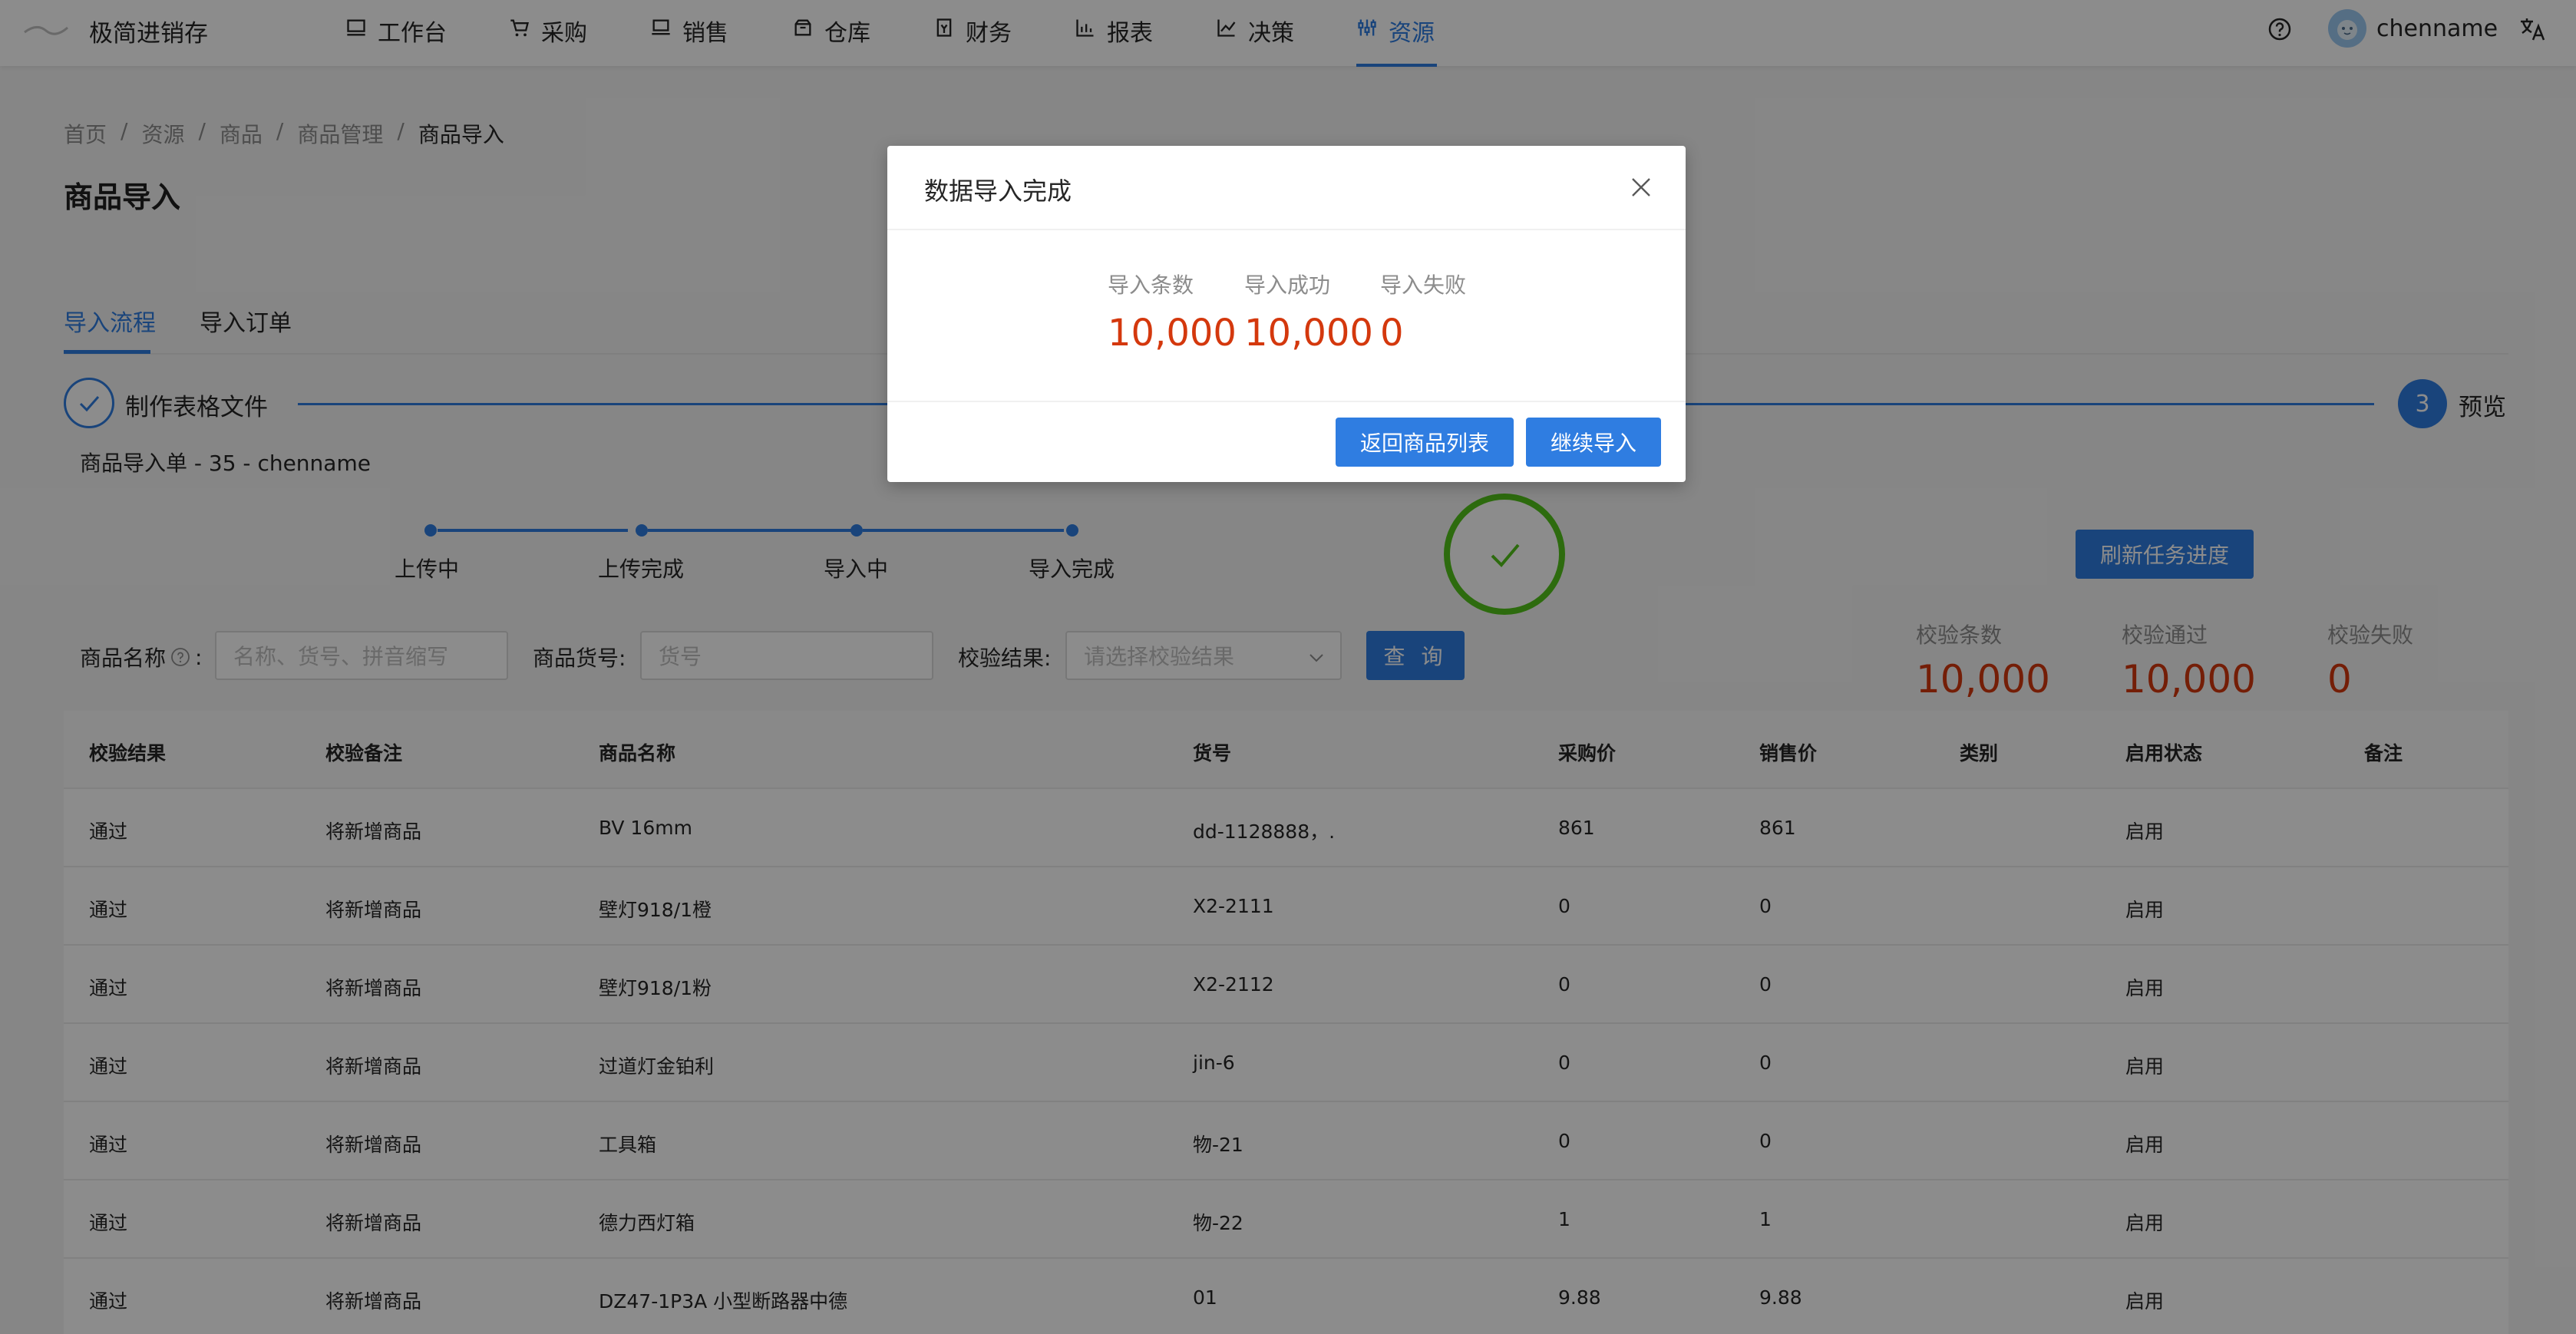  What do you see at coordinates (1425, 442) in the screenshot?
I see `back-to-list-button: 返回商品列表` at bounding box center [1425, 442].